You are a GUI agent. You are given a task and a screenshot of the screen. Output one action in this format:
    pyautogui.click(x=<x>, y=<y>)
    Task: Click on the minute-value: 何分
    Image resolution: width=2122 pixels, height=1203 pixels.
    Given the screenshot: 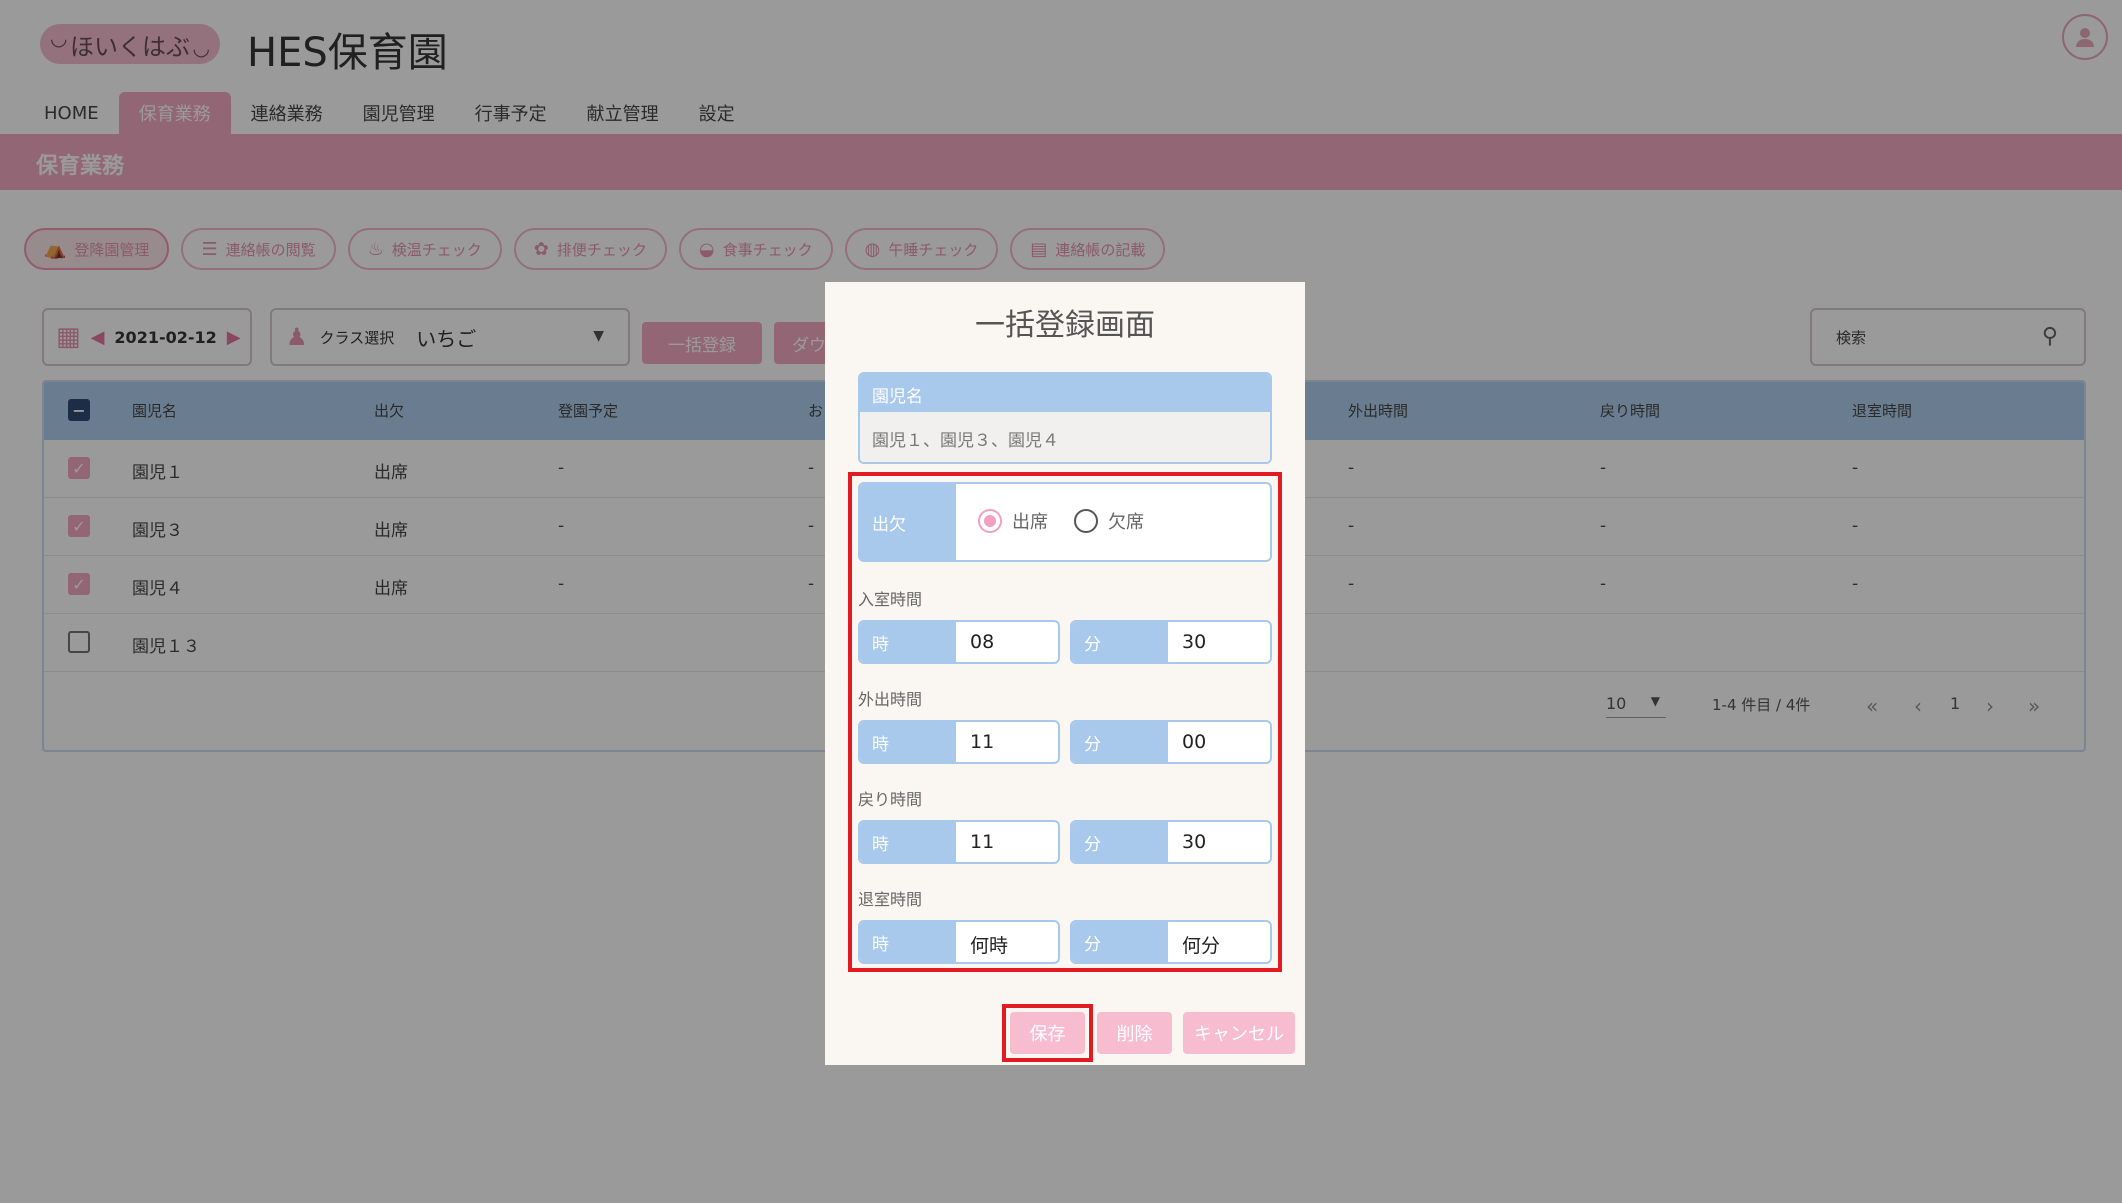 What is the action you would take?
    pyautogui.click(x=1201, y=946)
    